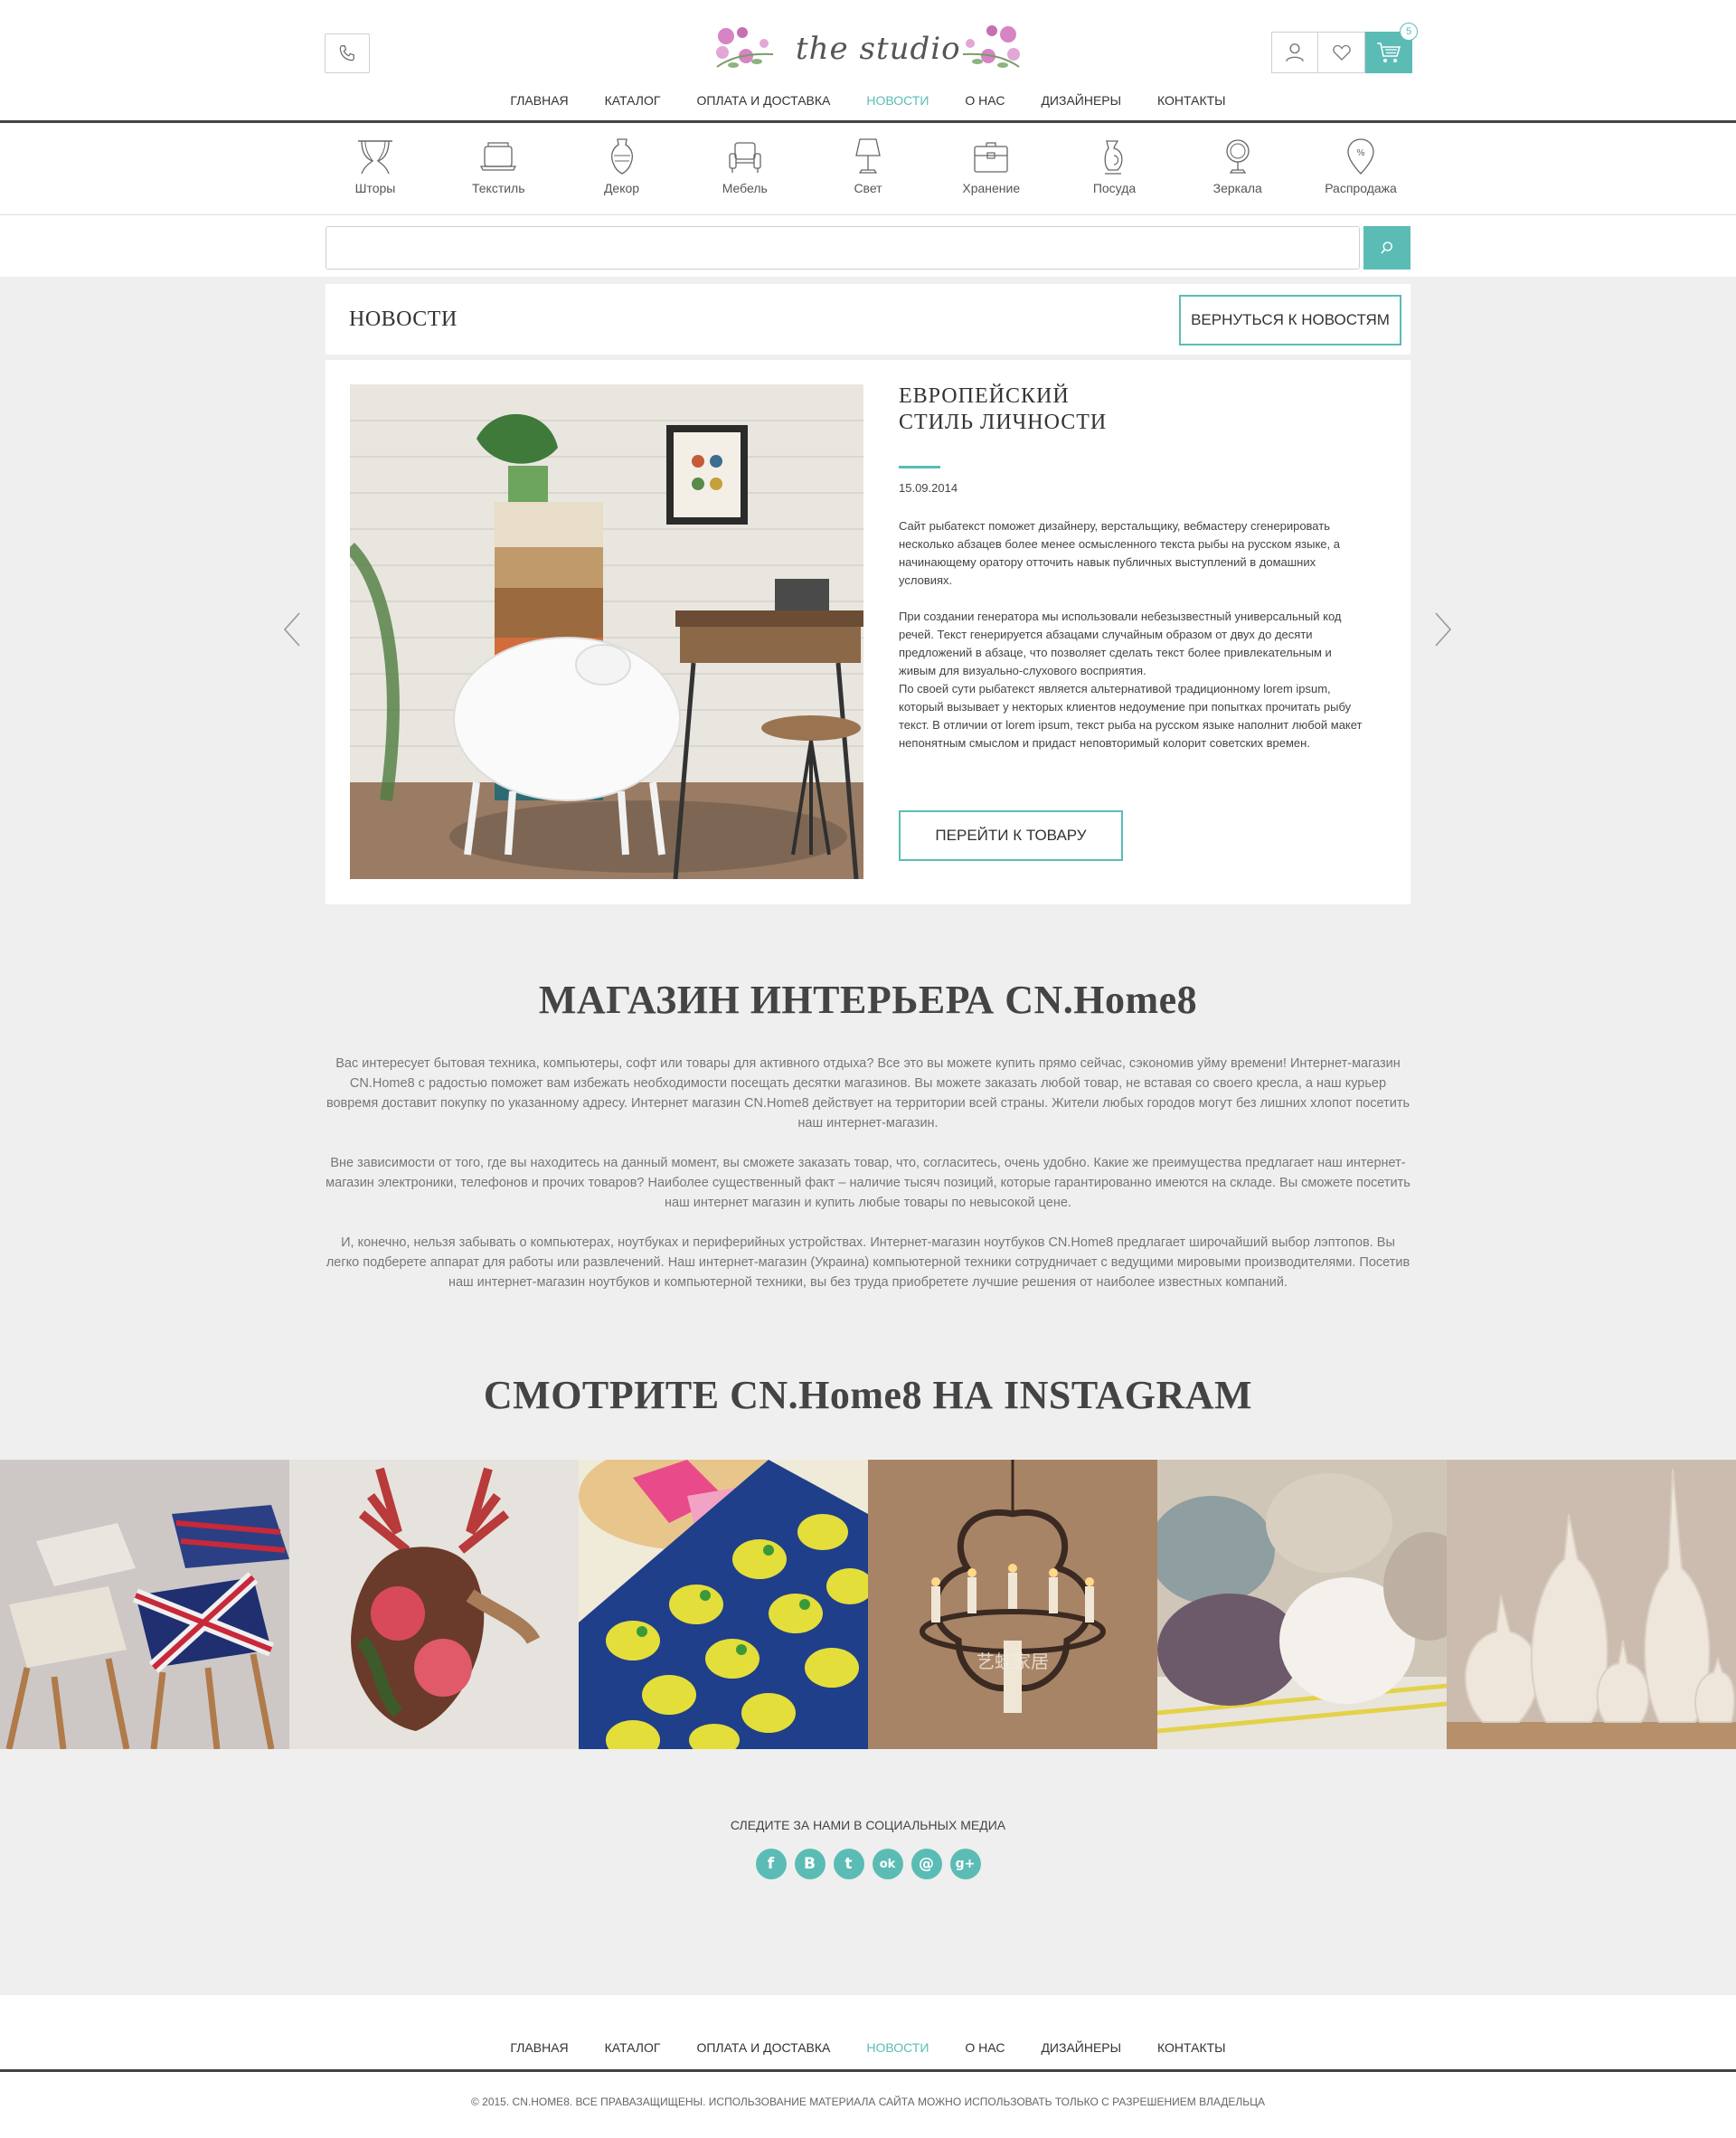 The height and width of the screenshot is (2138, 1736). What do you see at coordinates (763, 2048) in the screenshot?
I see `footer-nav-payment-delivery: Оплата и доставка` at bounding box center [763, 2048].